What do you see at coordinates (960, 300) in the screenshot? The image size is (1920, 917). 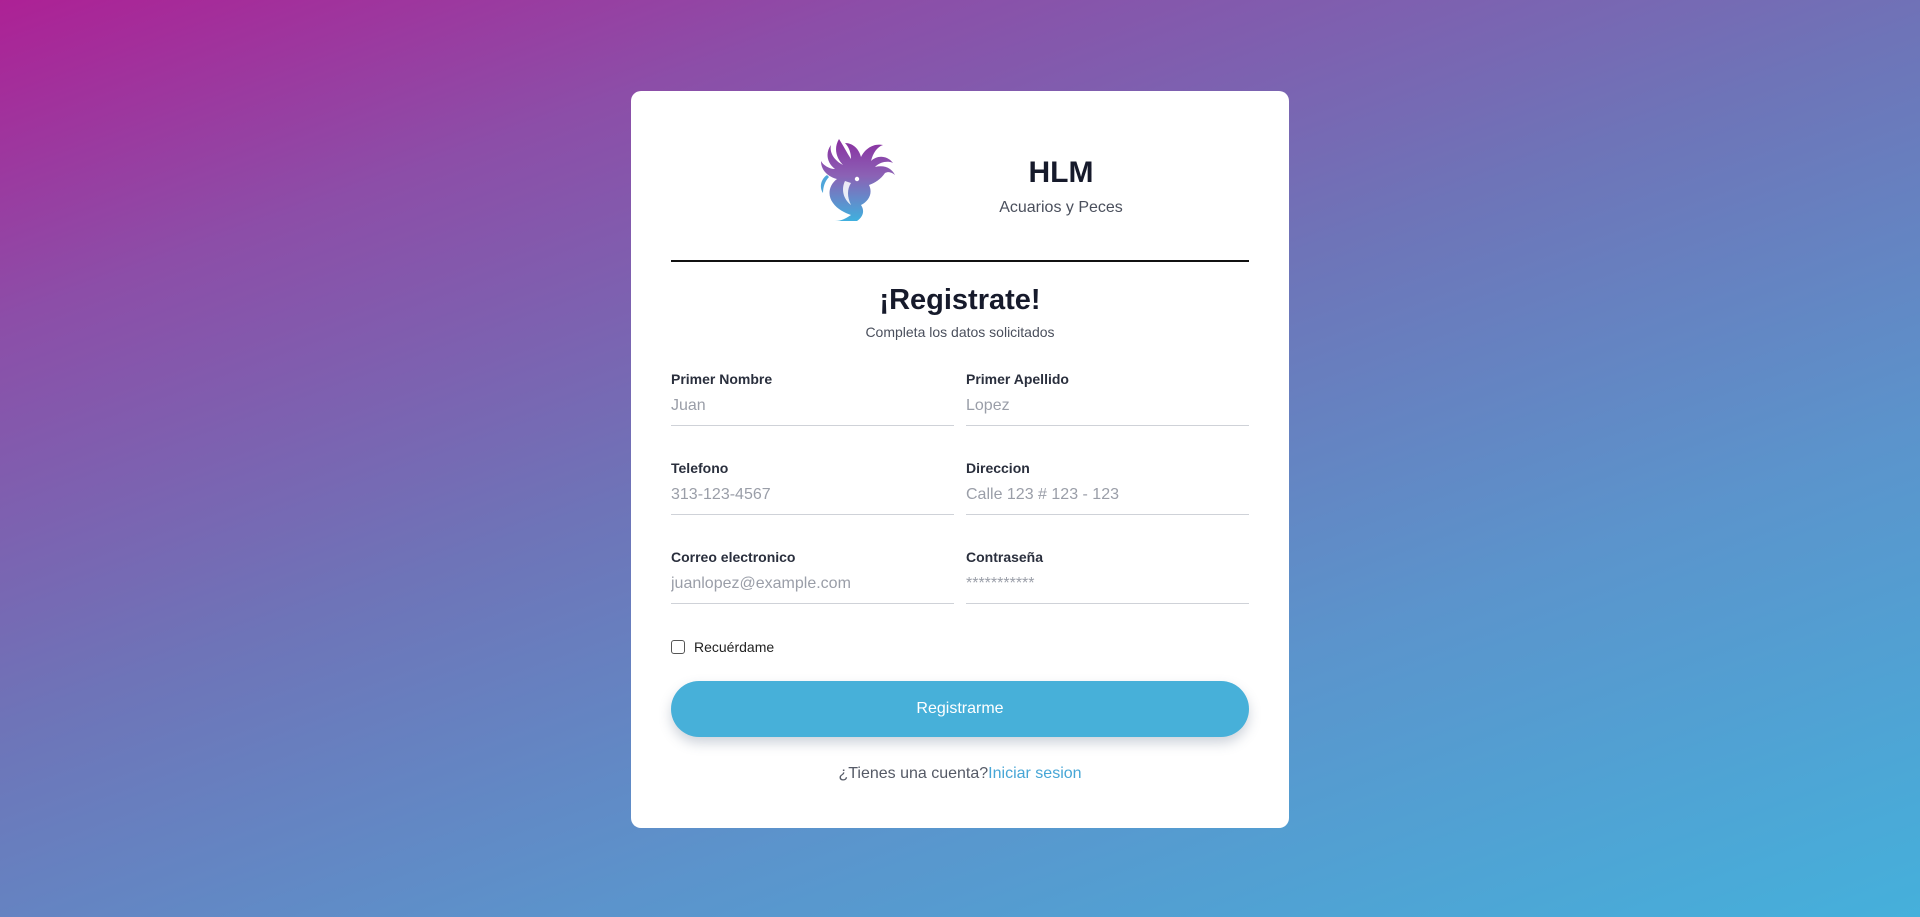 I see `page-title: ¡Registrate!` at bounding box center [960, 300].